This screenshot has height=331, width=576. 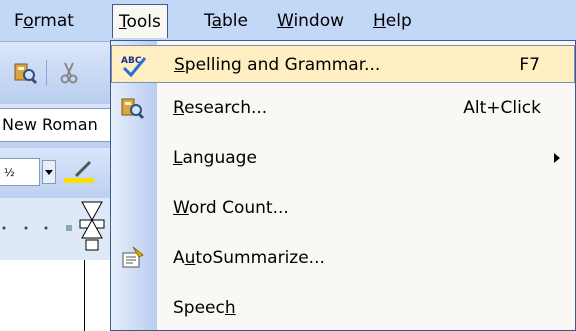 I want to click on menu-help-label-post: elp, so click(x=398, y=21).